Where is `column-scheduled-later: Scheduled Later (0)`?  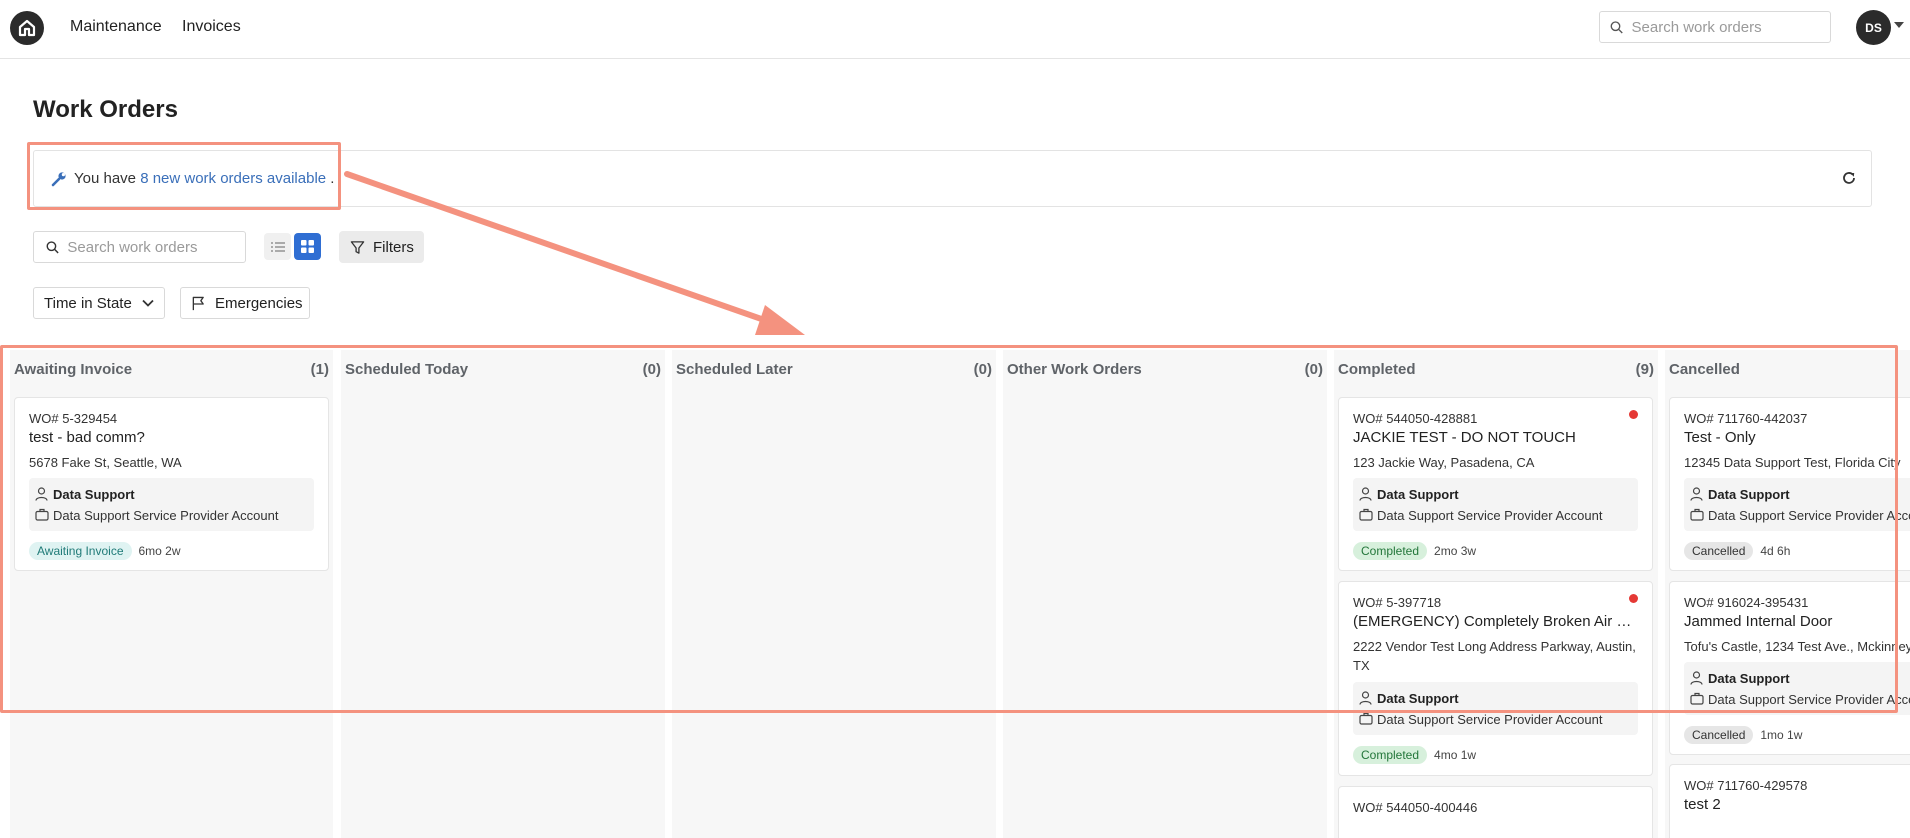
column-scheduled-later: Scheduled Later (0) is located at coordinates (834, 594).